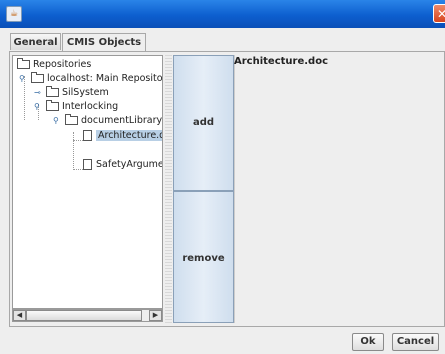  I want to click on tree-node-label: documentLibrary, so click(122, 120).